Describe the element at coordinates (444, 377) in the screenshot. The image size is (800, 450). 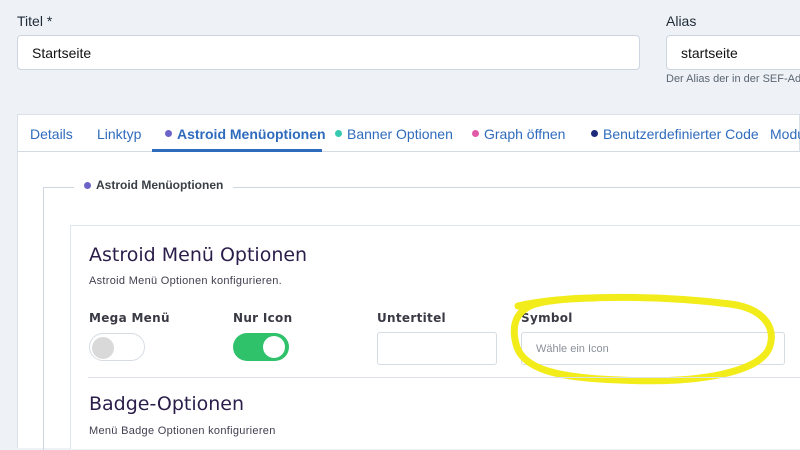
I see `section-divider` at that location.